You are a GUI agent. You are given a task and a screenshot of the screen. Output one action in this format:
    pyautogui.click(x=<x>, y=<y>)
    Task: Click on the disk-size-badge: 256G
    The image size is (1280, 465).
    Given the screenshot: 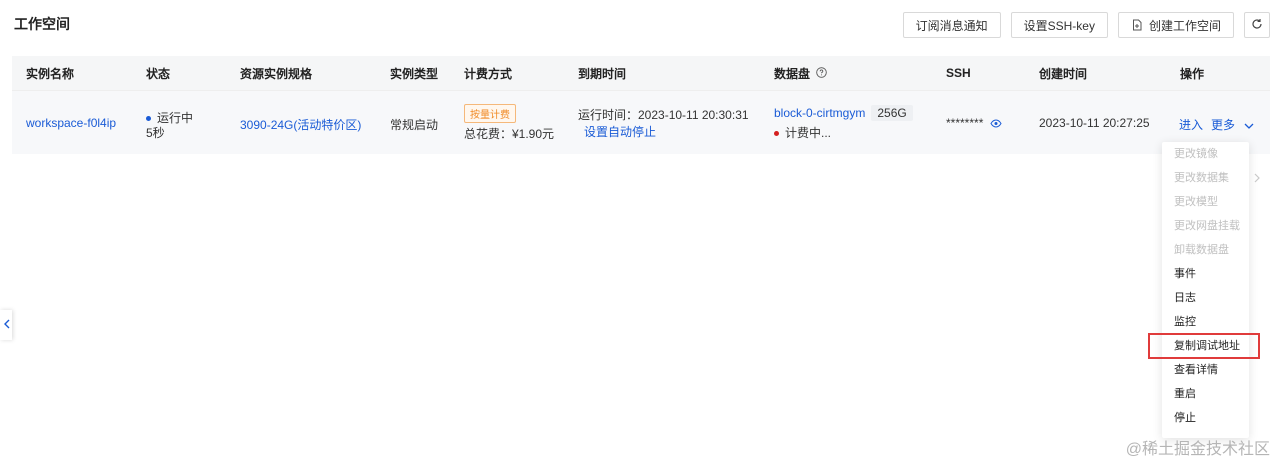 What is the action you would take?
    pyautogui.click(x=892, y=113)
    